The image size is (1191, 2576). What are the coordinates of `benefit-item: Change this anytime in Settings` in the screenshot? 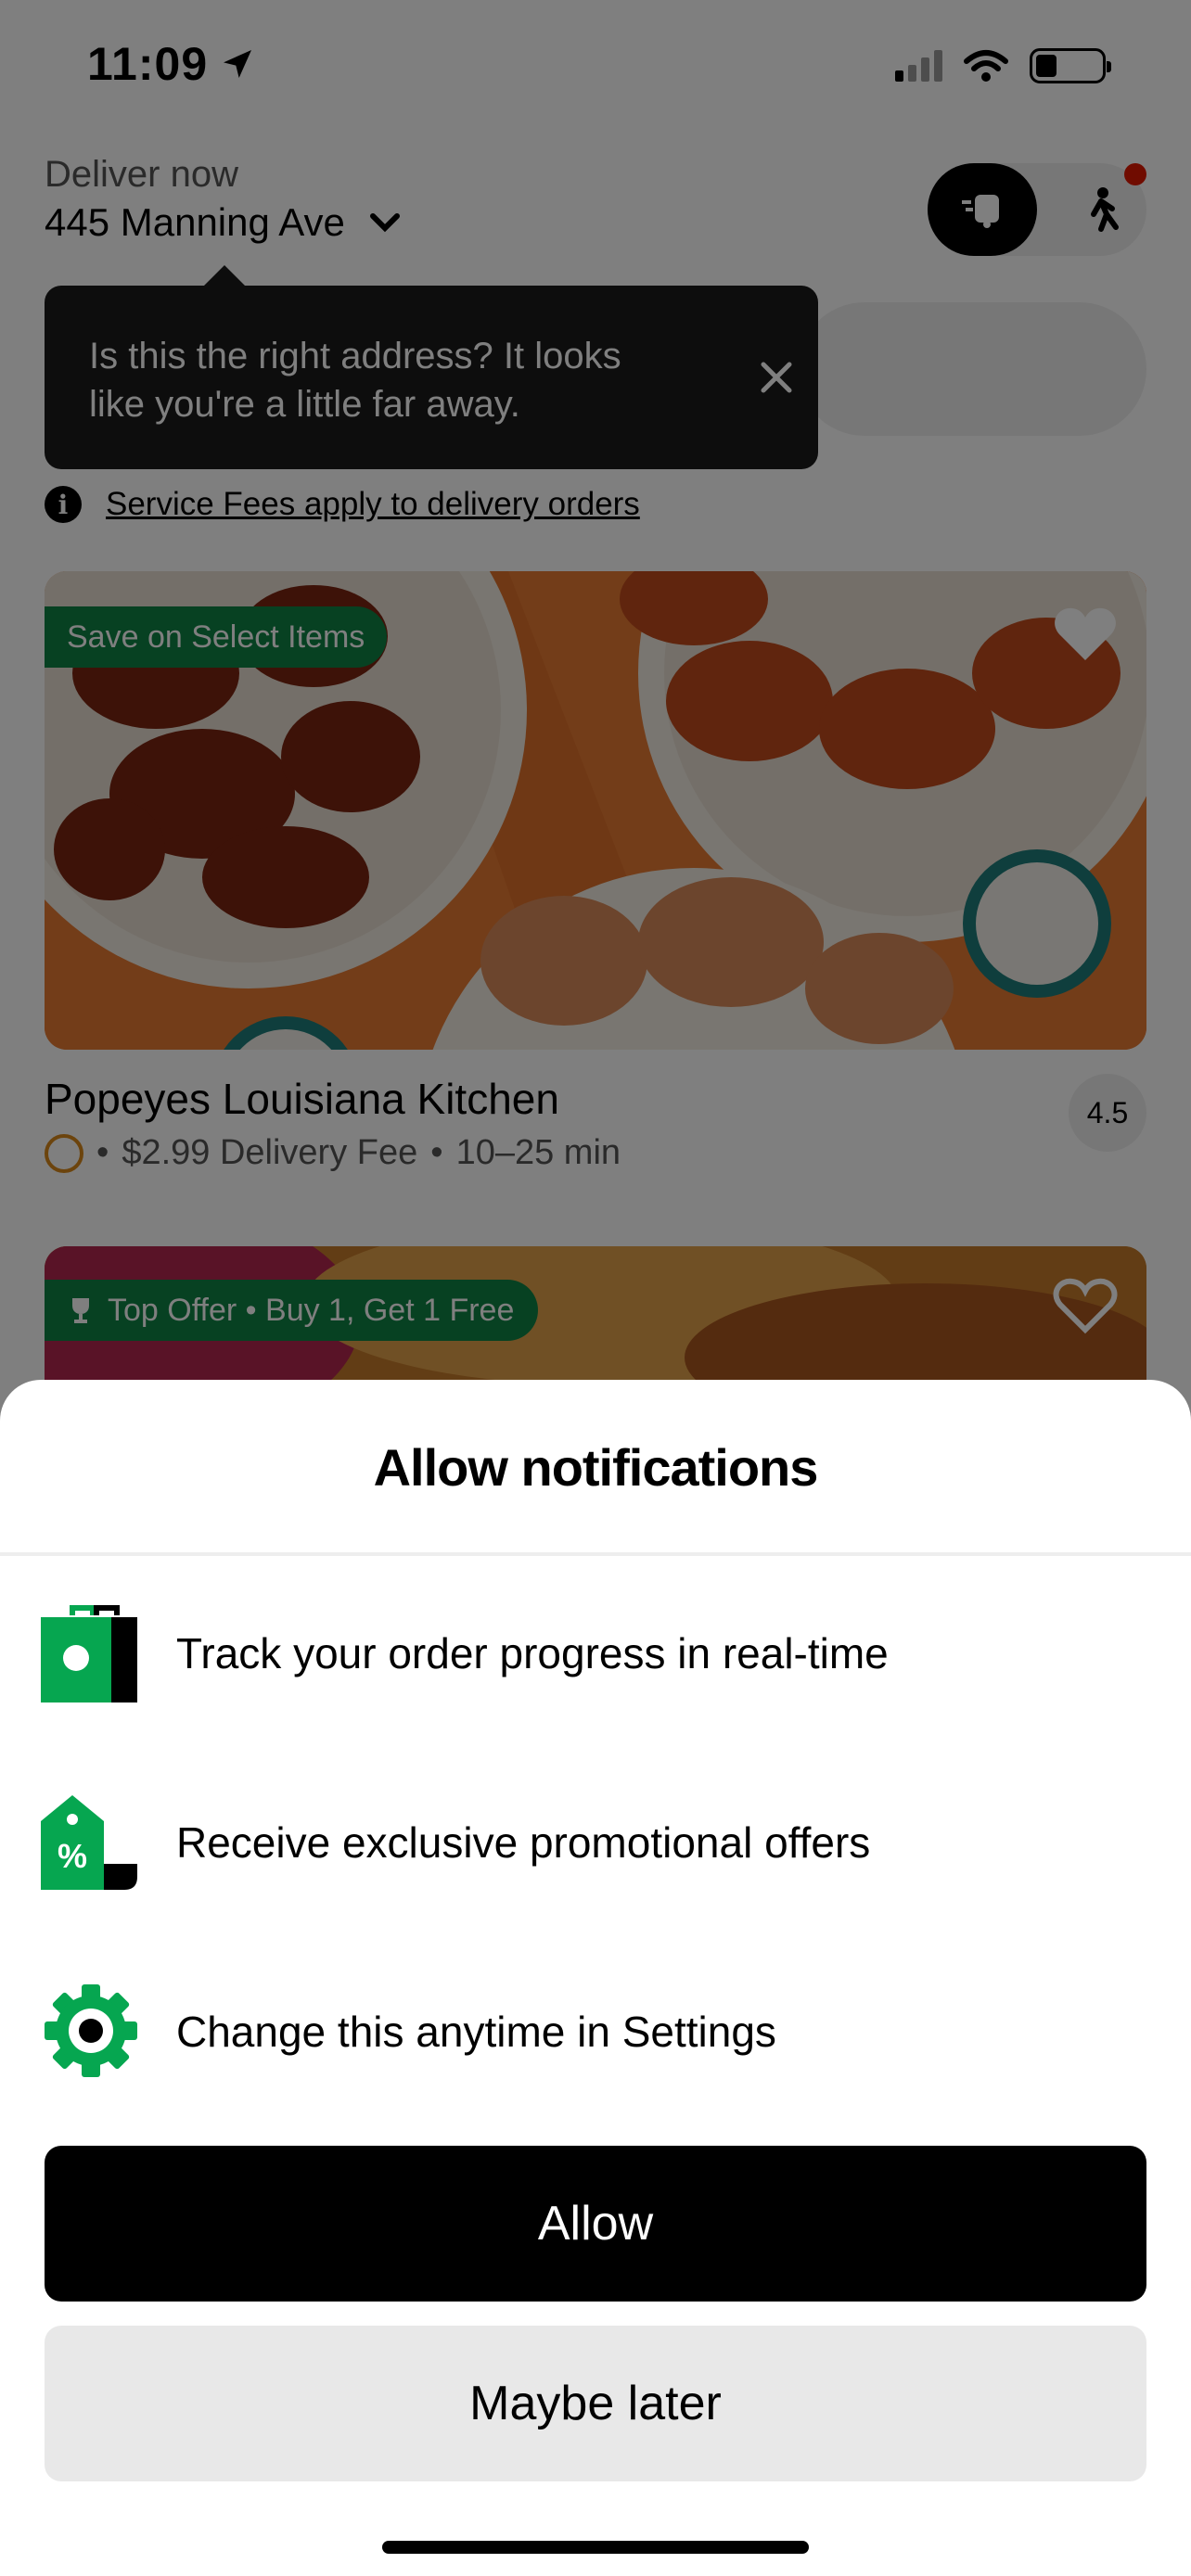 It's located at (597, 2032).